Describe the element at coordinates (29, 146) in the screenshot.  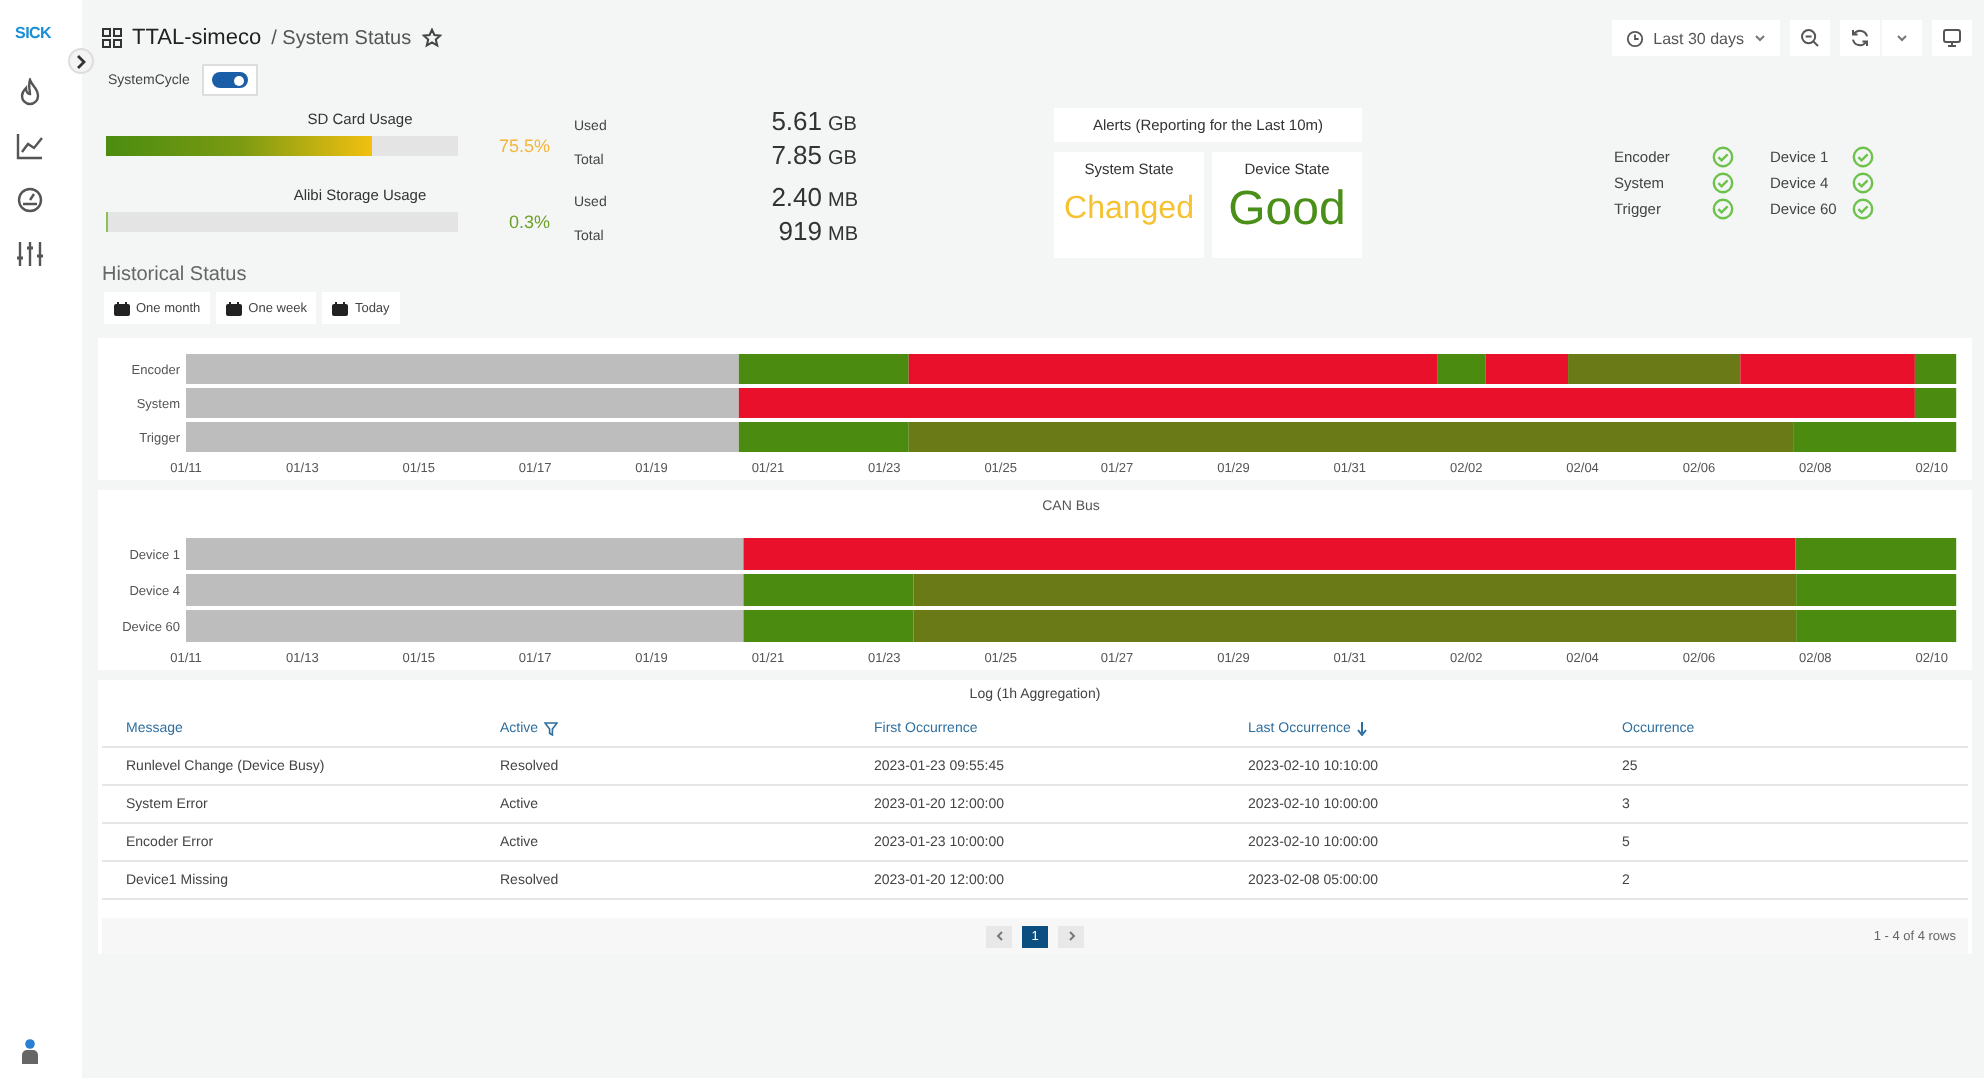
I see `line-chart-icon` at that location.